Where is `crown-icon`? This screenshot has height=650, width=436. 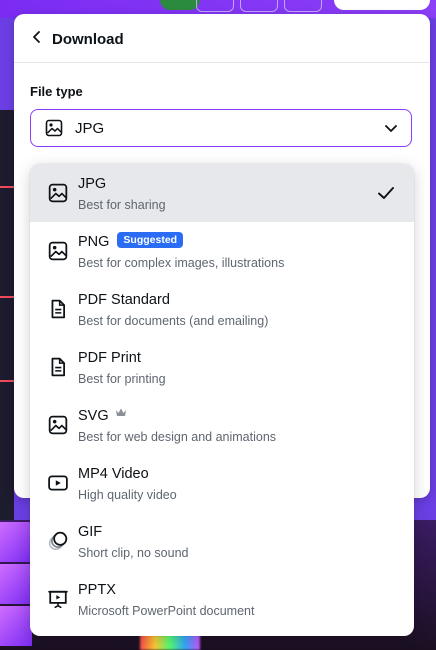
crown-icon is located at coordinates (121, 414).